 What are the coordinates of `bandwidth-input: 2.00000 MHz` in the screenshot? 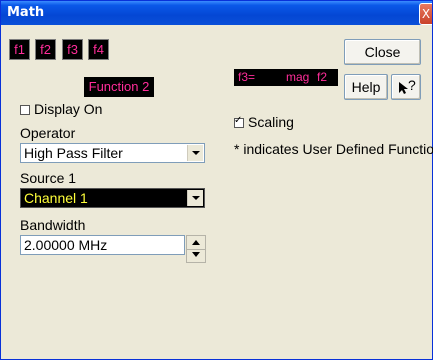 It's located at (102, 245).